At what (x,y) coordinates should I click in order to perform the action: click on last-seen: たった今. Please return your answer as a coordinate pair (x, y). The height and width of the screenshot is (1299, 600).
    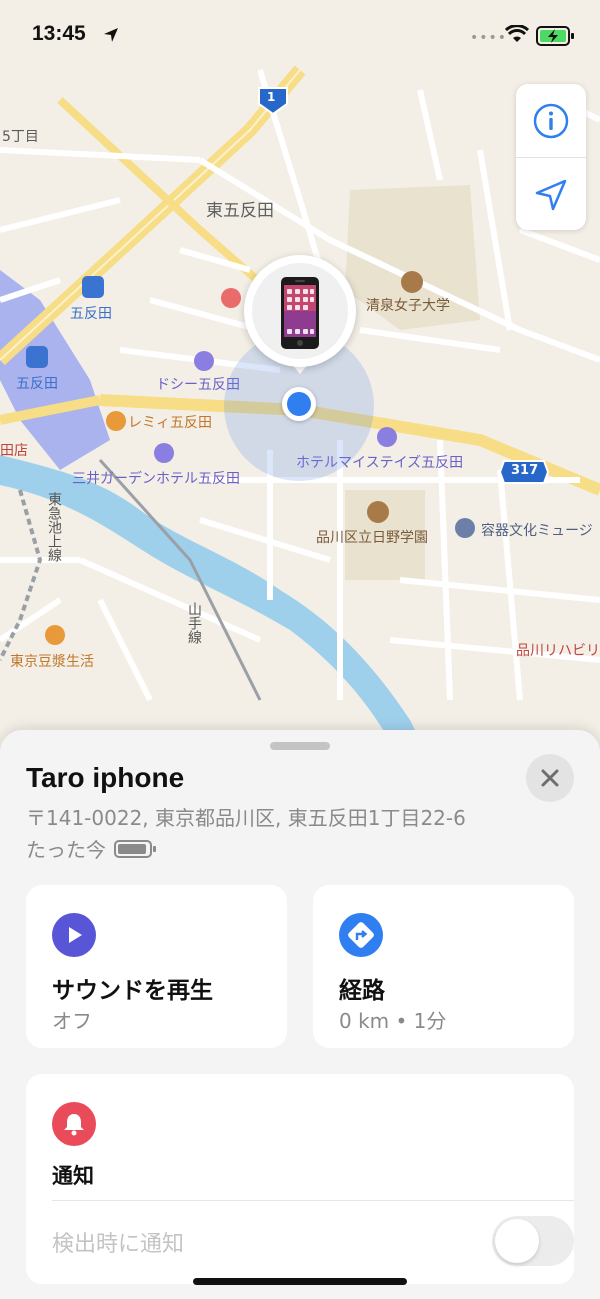
    Looking at the image, I should click on (91, 848).